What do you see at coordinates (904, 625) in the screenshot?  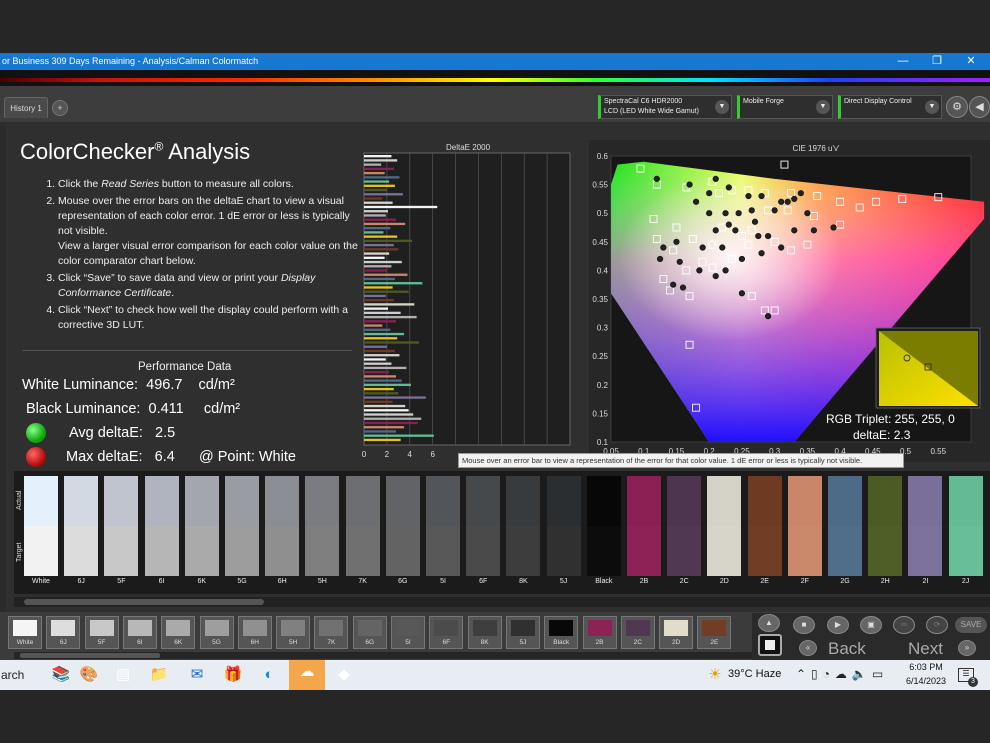 I see `loop-icon: ∞` at bounding box center [904, 625].